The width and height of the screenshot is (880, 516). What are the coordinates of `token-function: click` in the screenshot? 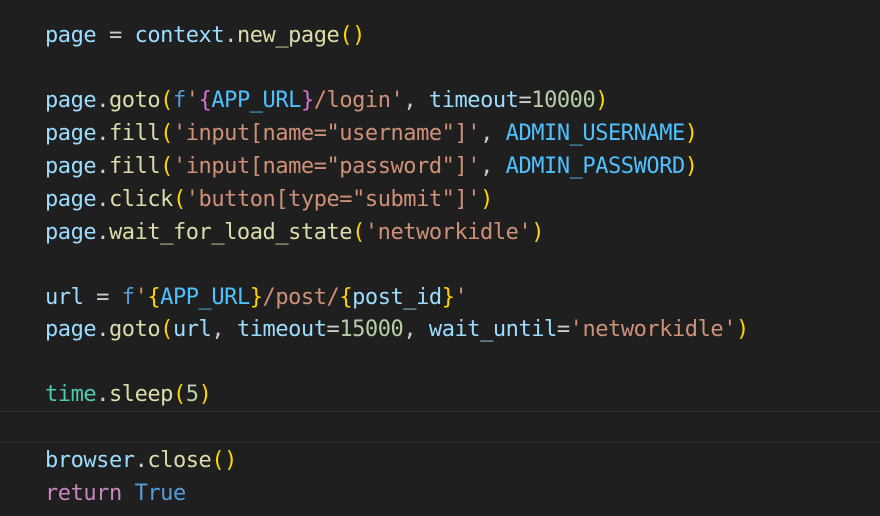 It's located at (140, 199).